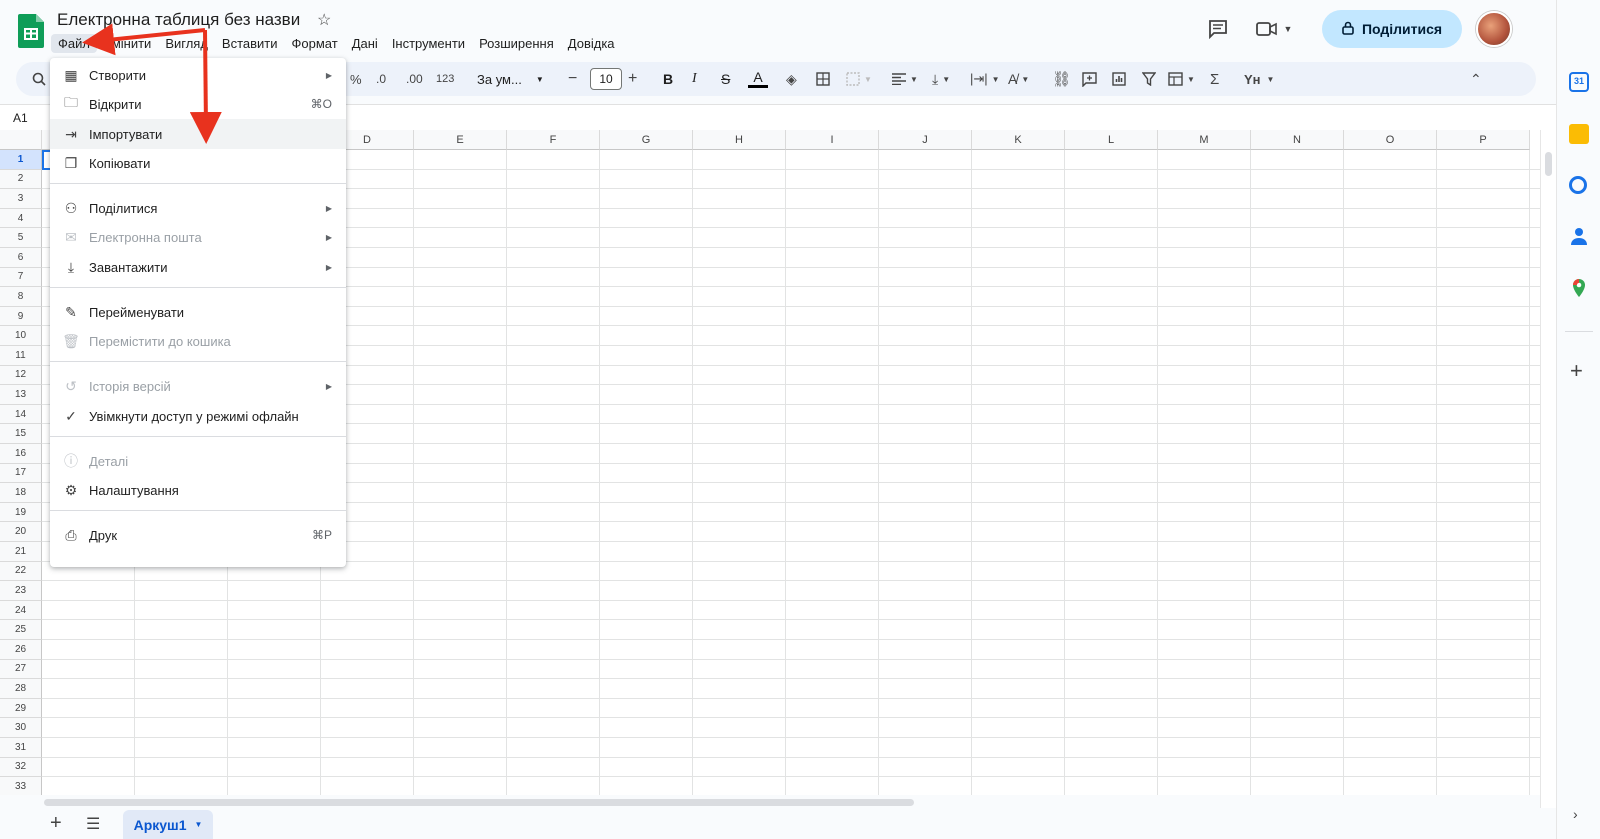 This screenshot has width=1600, height=839. What do you see at coordinates (144, 39) in the screenshot?
I see `annotation-arrow-left` at bounding box center [144, 39].